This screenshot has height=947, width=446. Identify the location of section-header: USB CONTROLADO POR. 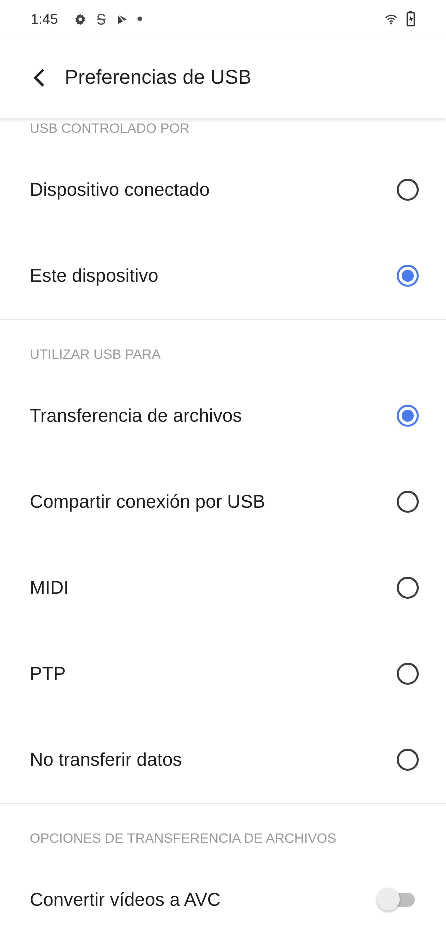
(110, 129).